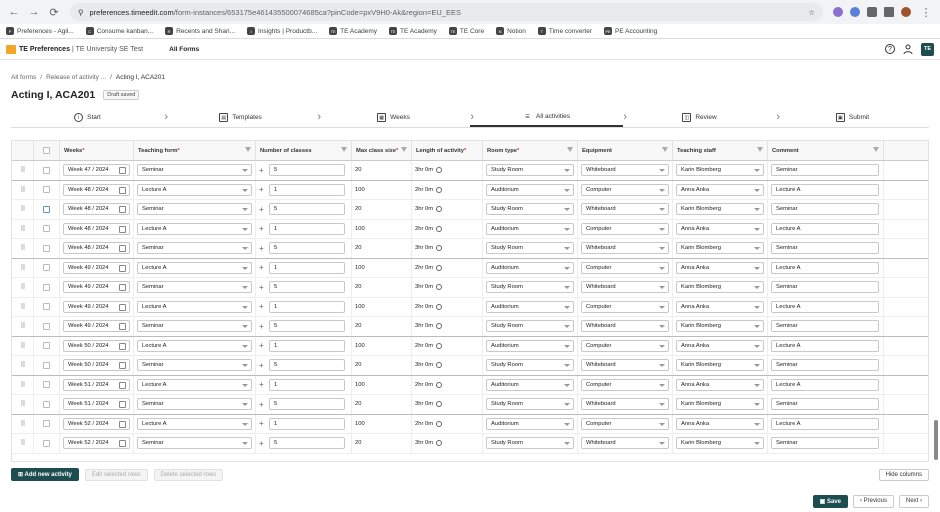 The image size is (940, 512). Describe the element at coordinates (530, 150) in the screenshot. I see `header-room-type: Room type *` at that location.